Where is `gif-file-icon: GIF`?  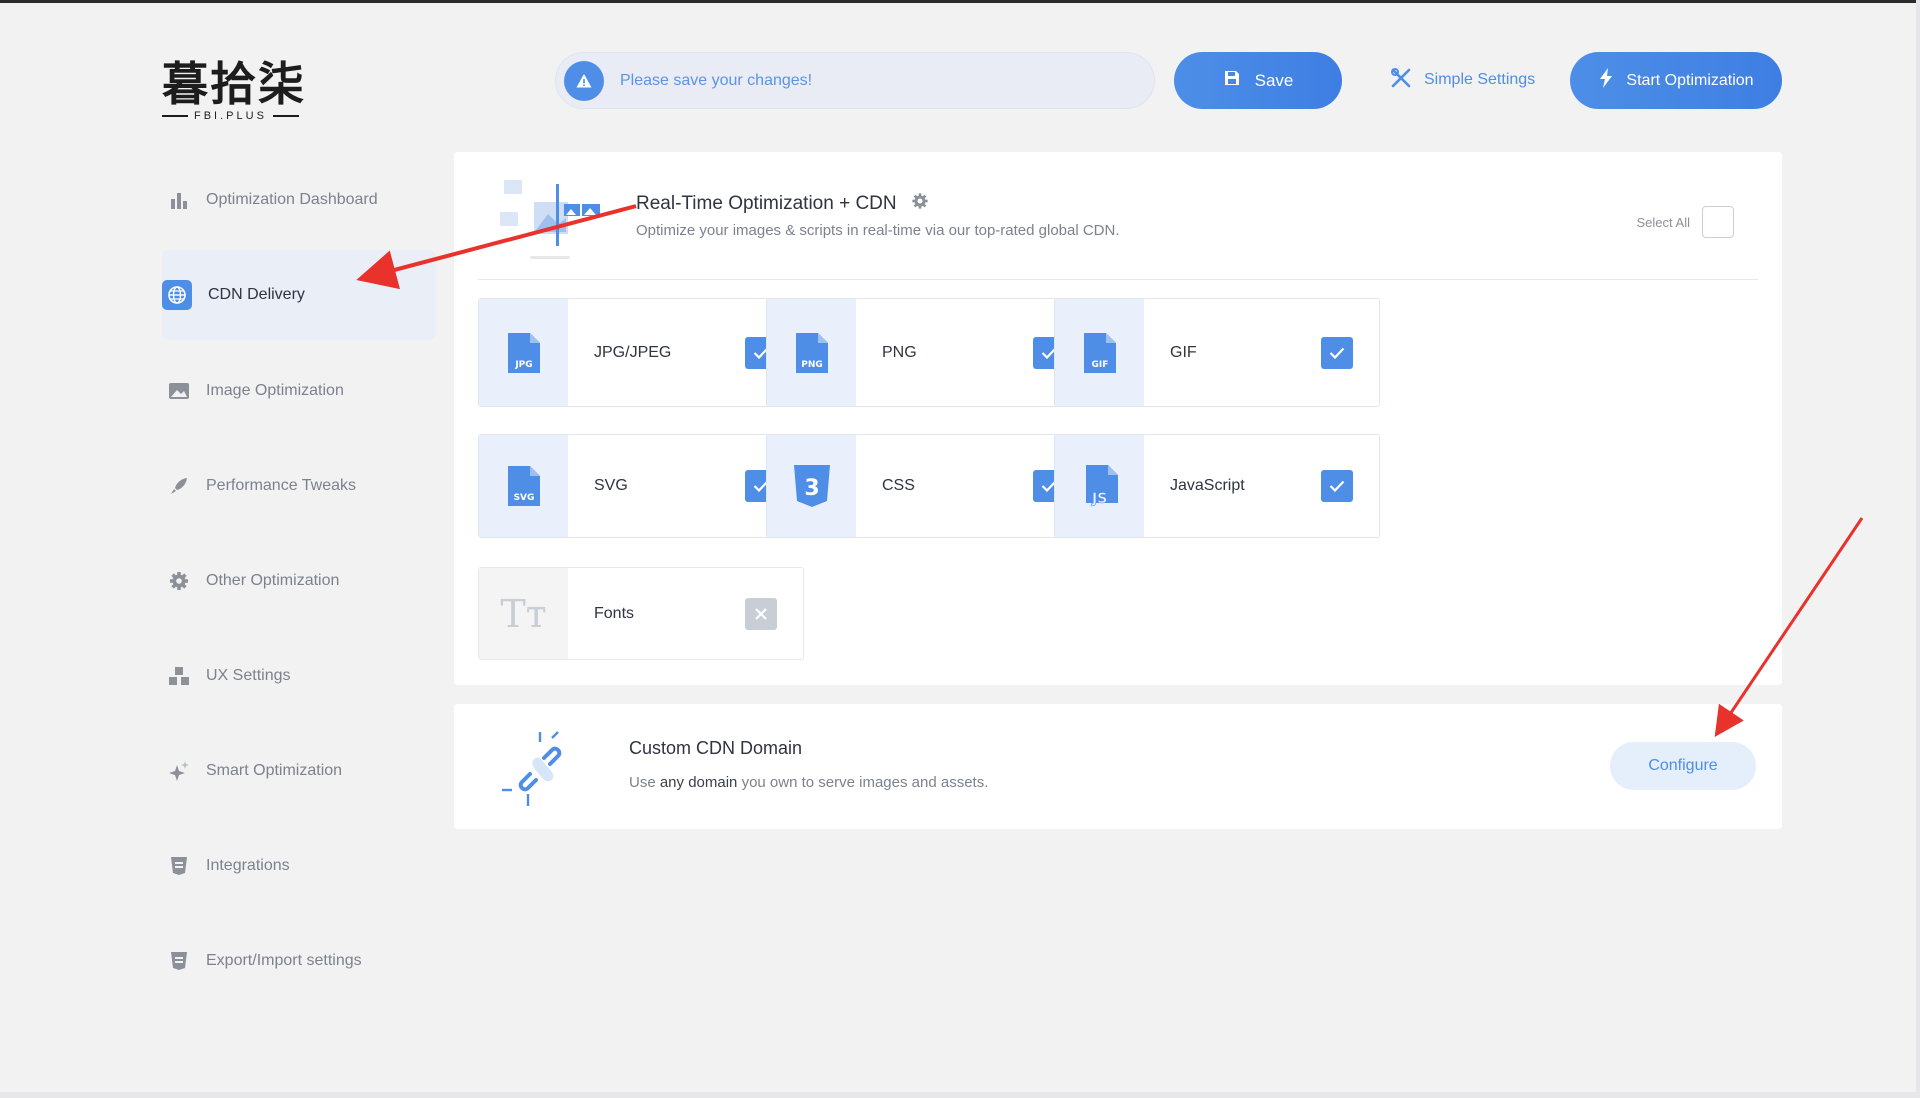
gif-file-icon: GIF is located at coordinates (1099, 352).